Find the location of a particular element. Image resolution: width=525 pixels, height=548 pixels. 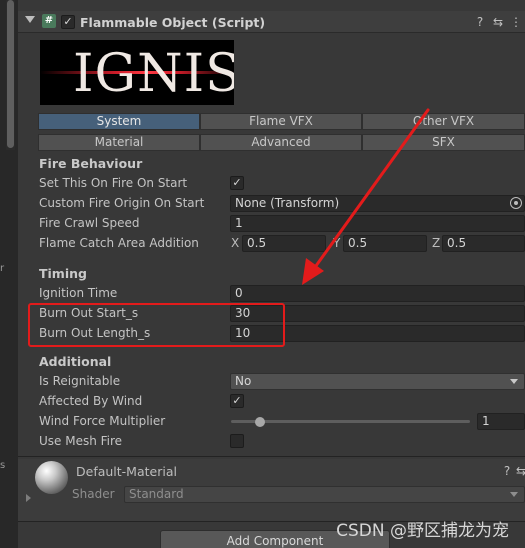

highlight-box is located at coordinates (156, 325).